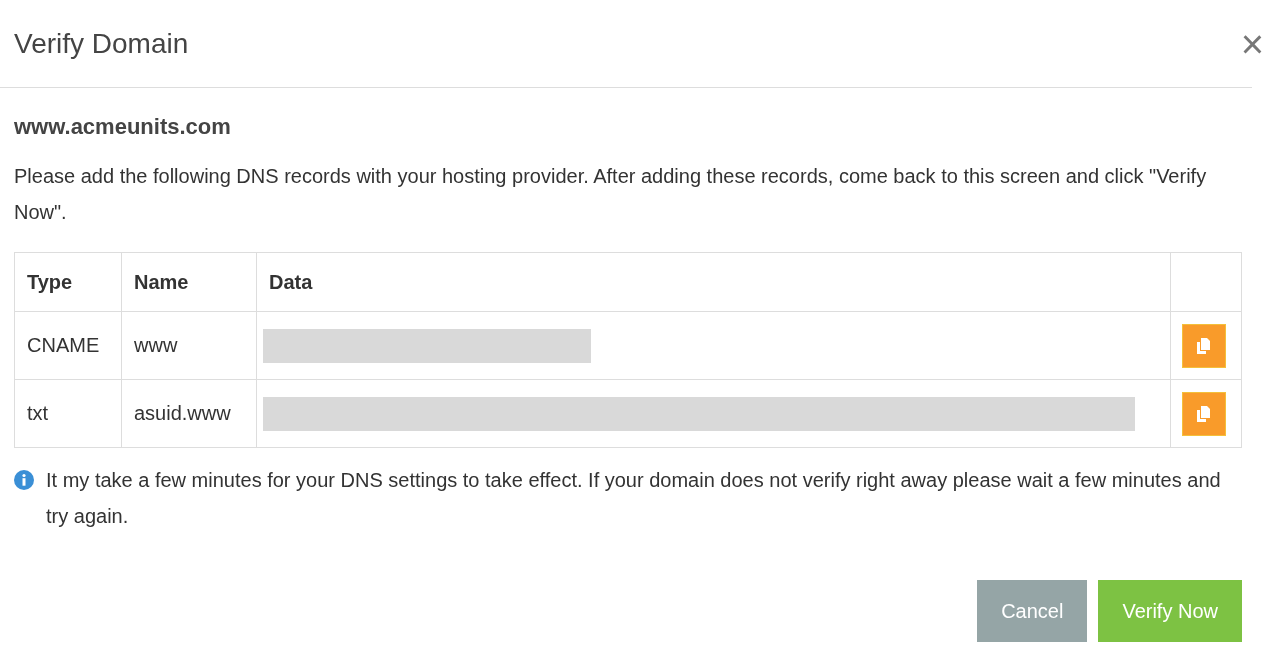  I want to click on close-button: ×, so click(1252, 43).